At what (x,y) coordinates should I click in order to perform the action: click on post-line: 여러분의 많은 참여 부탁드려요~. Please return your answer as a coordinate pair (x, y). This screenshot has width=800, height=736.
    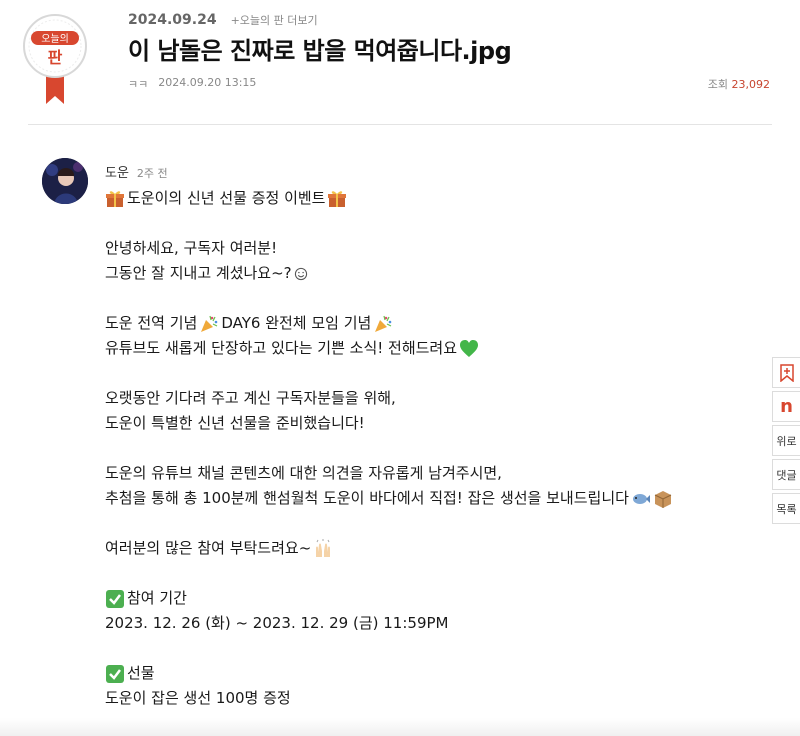
    Looking at the image, I should click on (430, 548).